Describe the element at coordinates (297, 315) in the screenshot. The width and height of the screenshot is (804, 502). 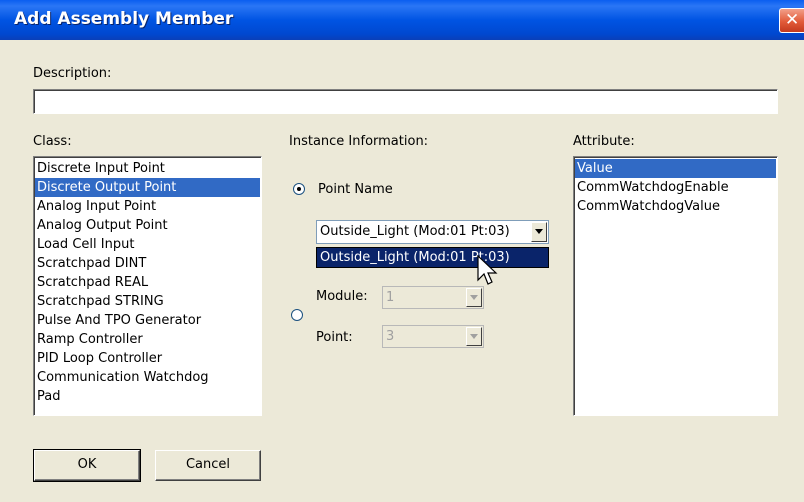
I see `module-point-radio` at that location.